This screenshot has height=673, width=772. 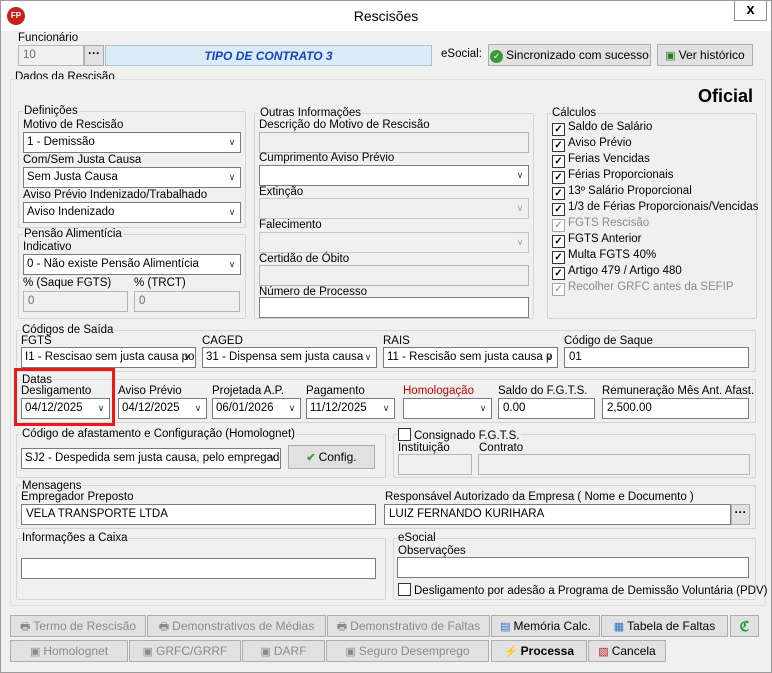 What do you see at coordinates (592, 144) in the screenshot?
I see `calculo-checkbox: ✓ Aviso Prévio` at bounding box center [592, 144].